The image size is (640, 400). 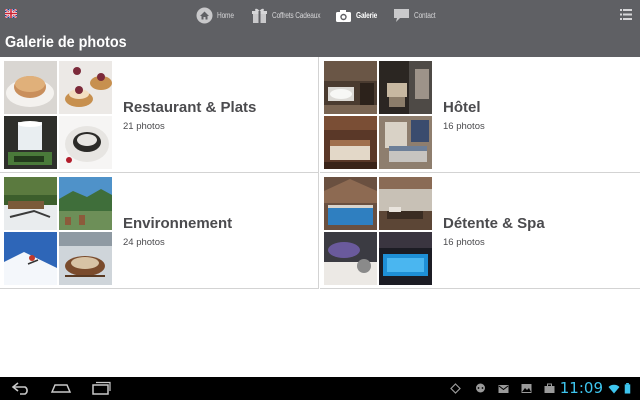 What do you see at coordinates (190, 107) in the screenshot?
I see `gallery-card-title: Restaurant & Plats` at bounding box center [190, 107].